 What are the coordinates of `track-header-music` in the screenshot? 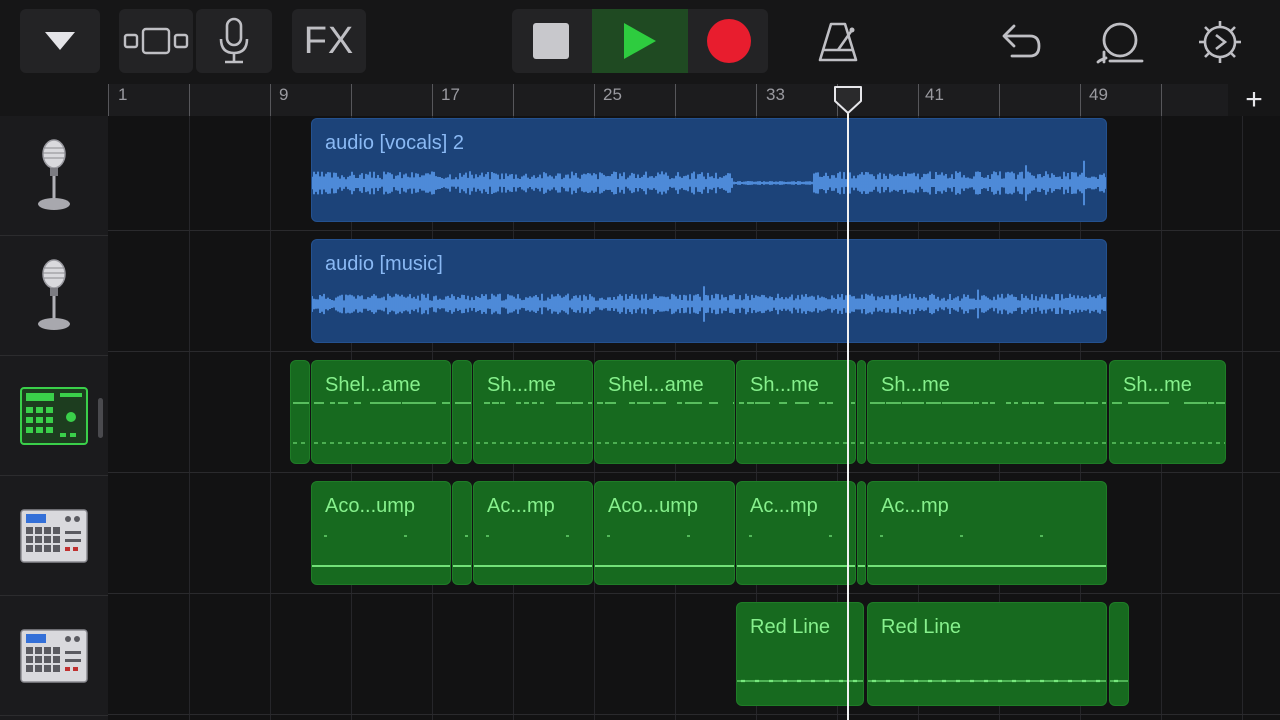 It's located at (54, 296).